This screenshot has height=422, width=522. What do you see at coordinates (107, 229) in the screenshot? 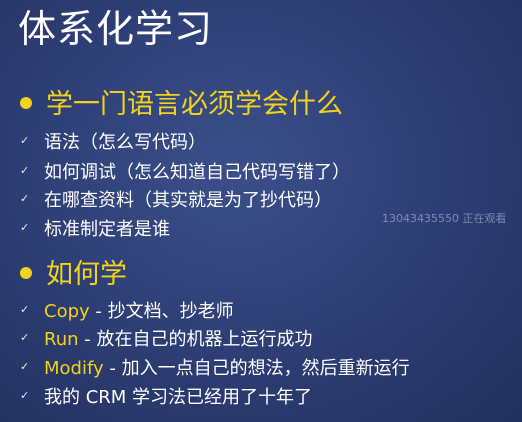
I see `list-item-text: 标准制定者是谁` at bounding box center [107, 229].